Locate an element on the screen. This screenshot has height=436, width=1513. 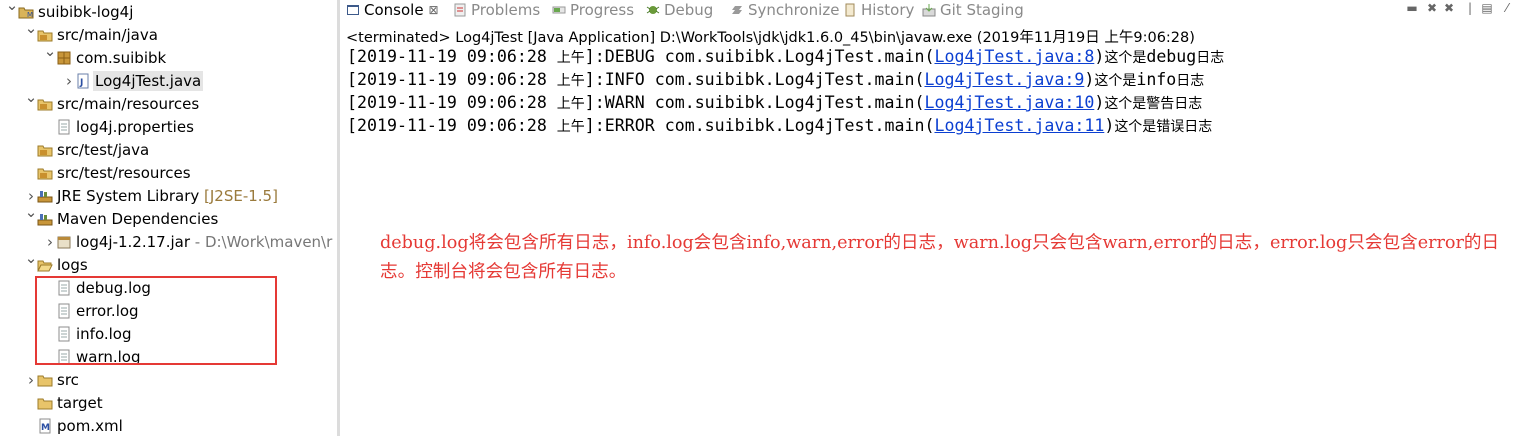
tab-console: Console ⊠ is located at coordinates (392, 10).